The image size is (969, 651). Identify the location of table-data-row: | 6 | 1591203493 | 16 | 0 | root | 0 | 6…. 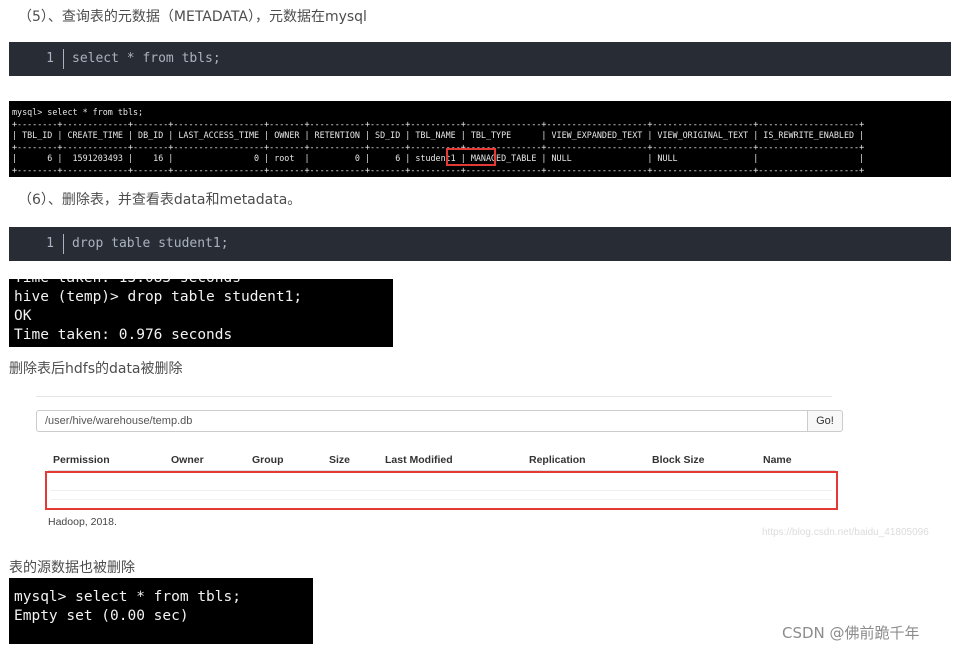
(438, 158).